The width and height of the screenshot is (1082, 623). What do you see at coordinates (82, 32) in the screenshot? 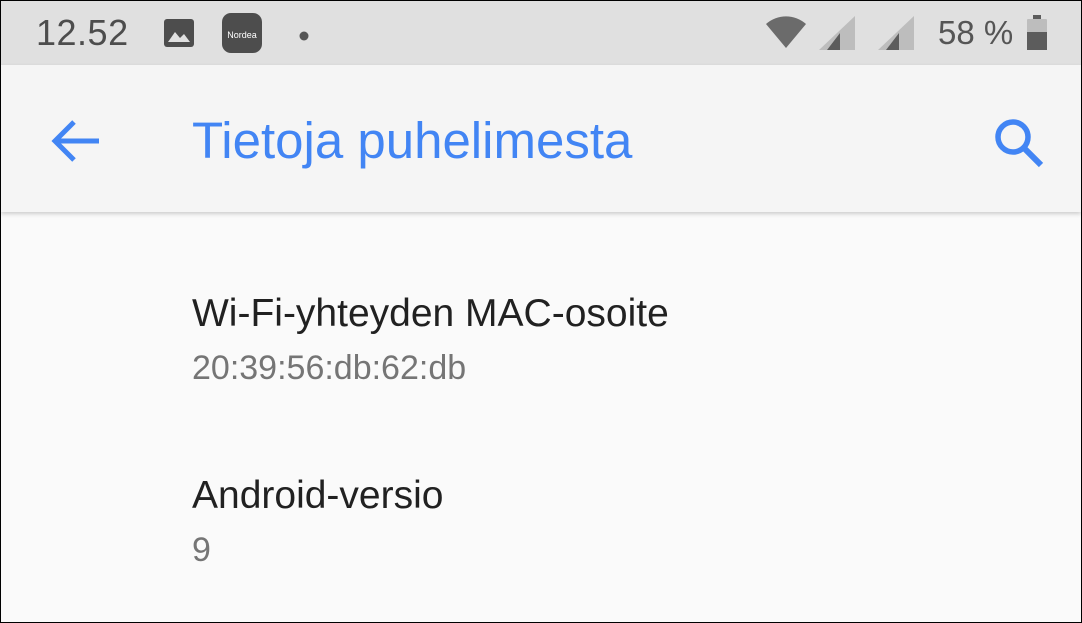
I see `status-time: 12.52` at bounding box center [82, 32].